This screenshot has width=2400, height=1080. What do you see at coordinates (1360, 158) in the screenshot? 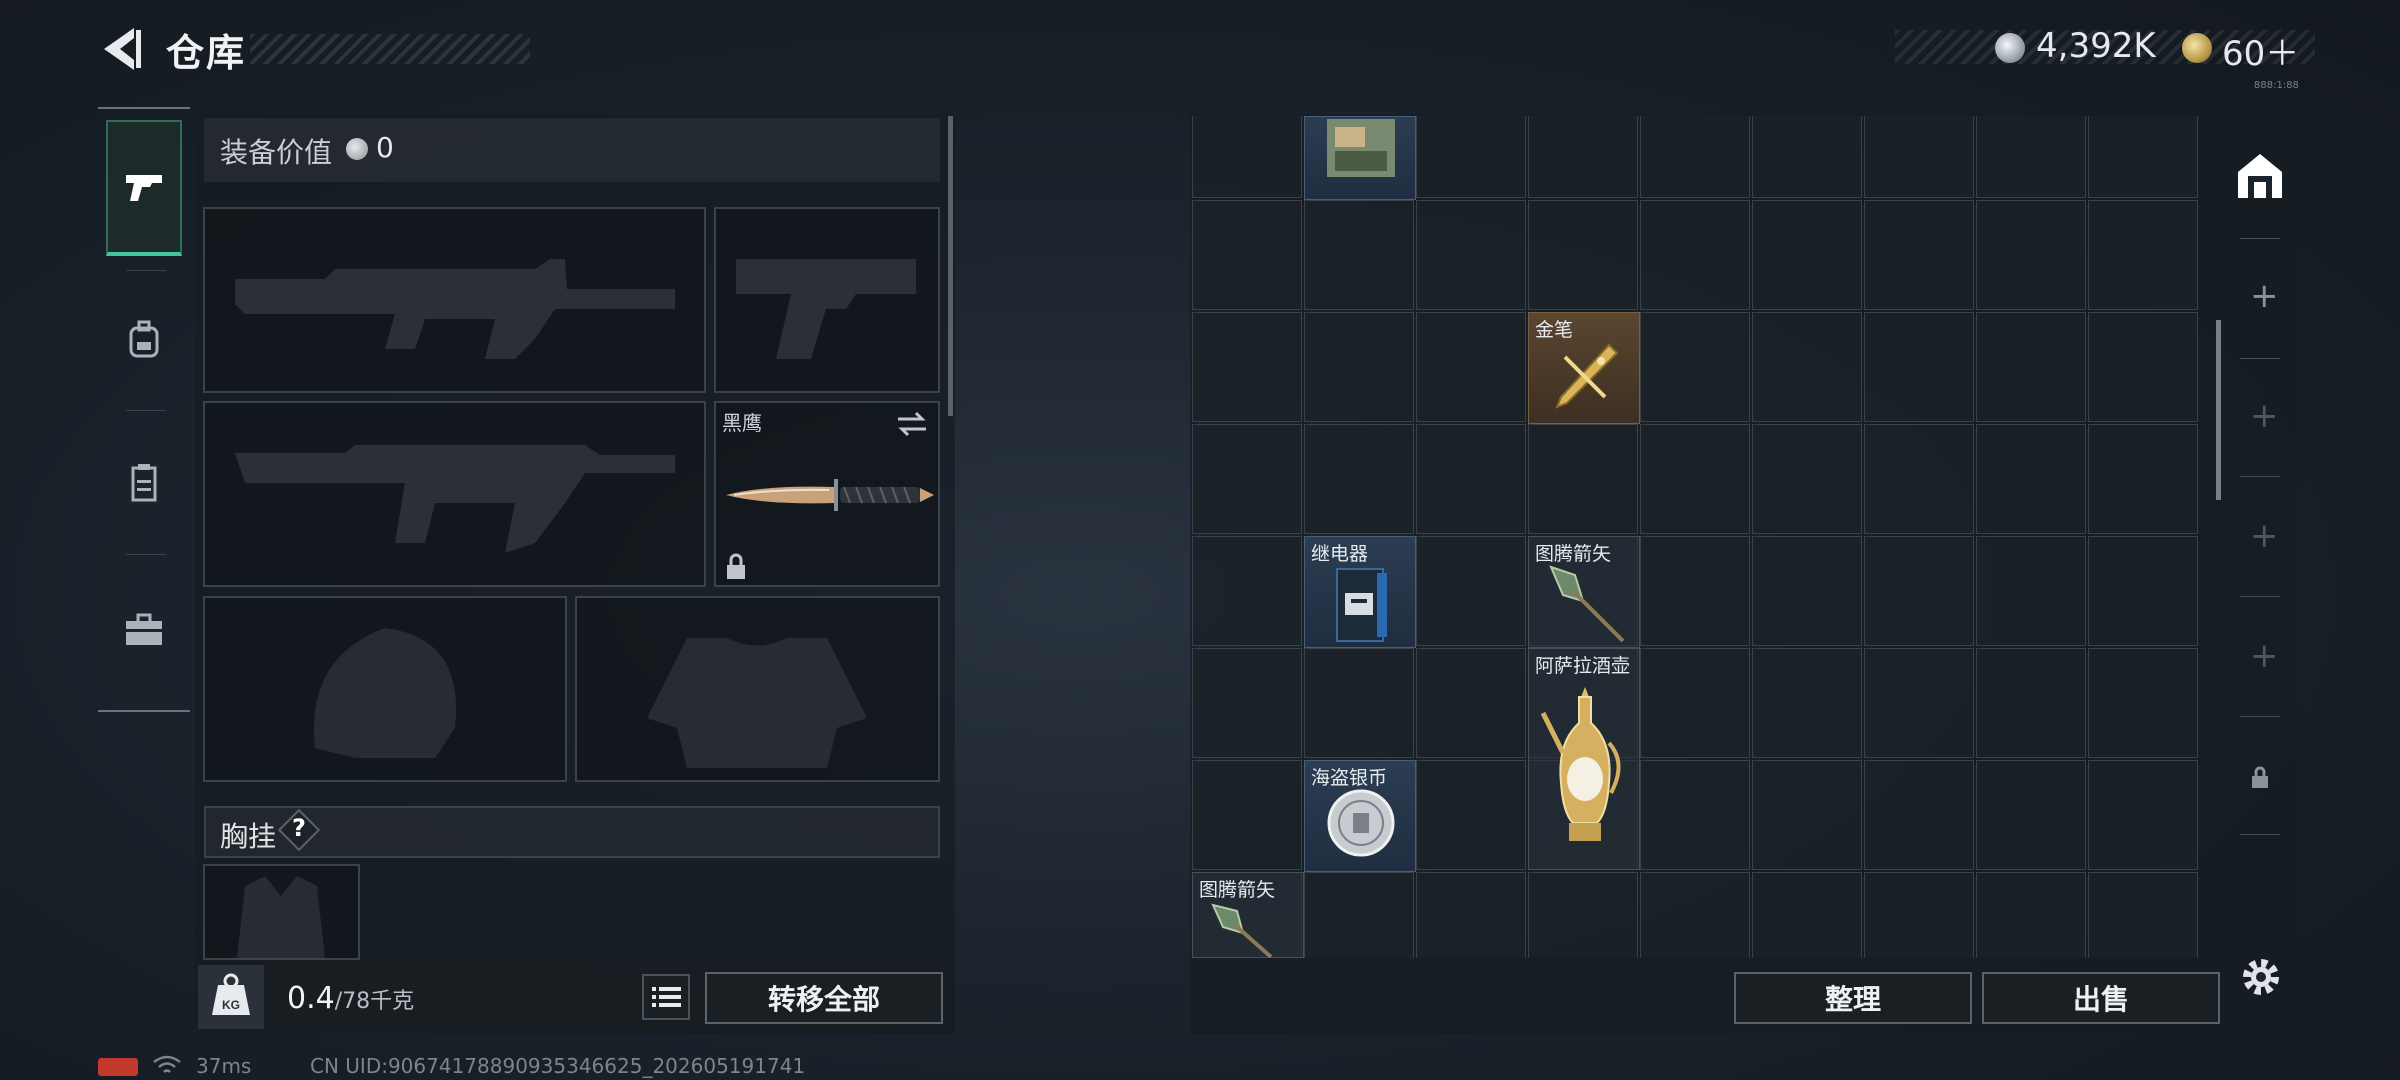
I see `storage-item-magazine` at bounding box center [1360, 158].